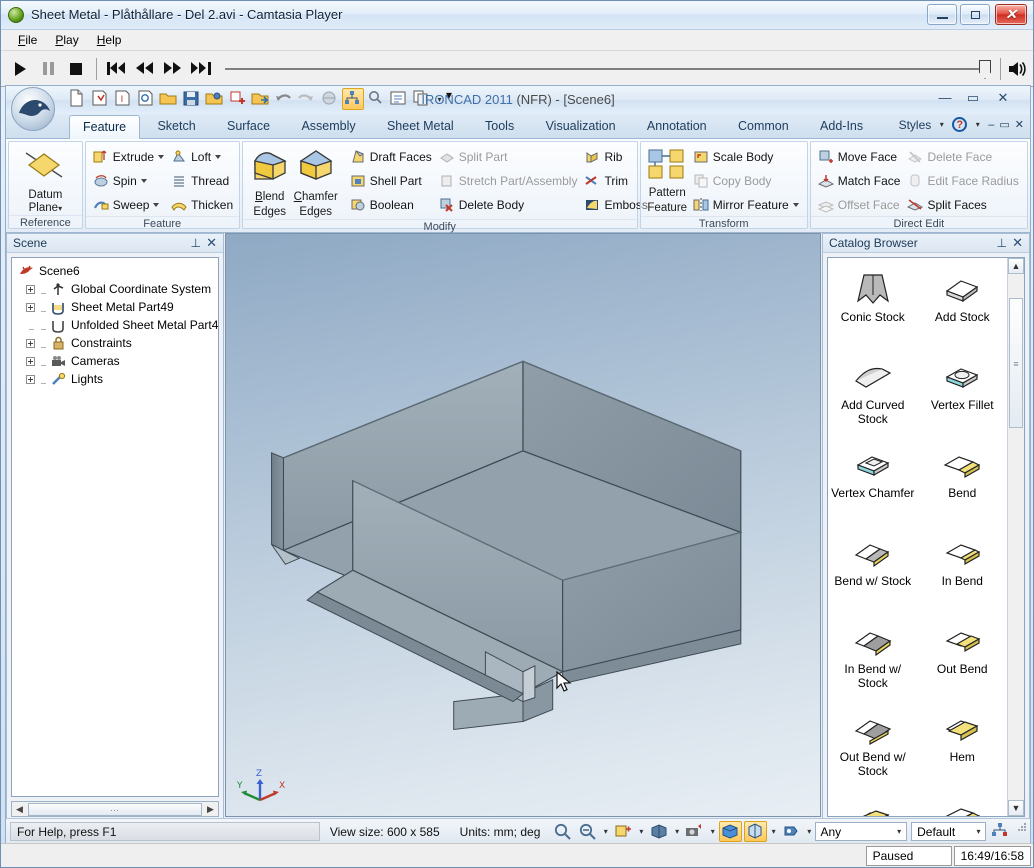 This screenshot has height=868, width=1034. I want to click on resize-grip, so click(1022, 831).